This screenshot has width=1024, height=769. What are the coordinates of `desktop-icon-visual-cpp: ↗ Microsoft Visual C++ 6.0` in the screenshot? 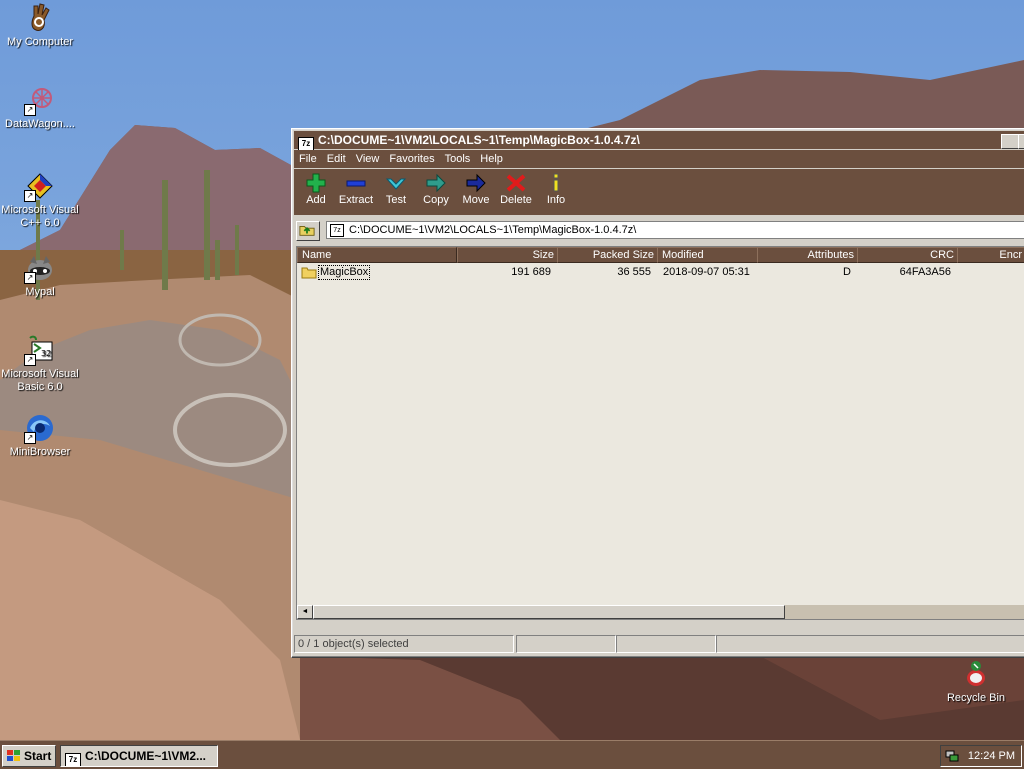 It's located at (40, 200).